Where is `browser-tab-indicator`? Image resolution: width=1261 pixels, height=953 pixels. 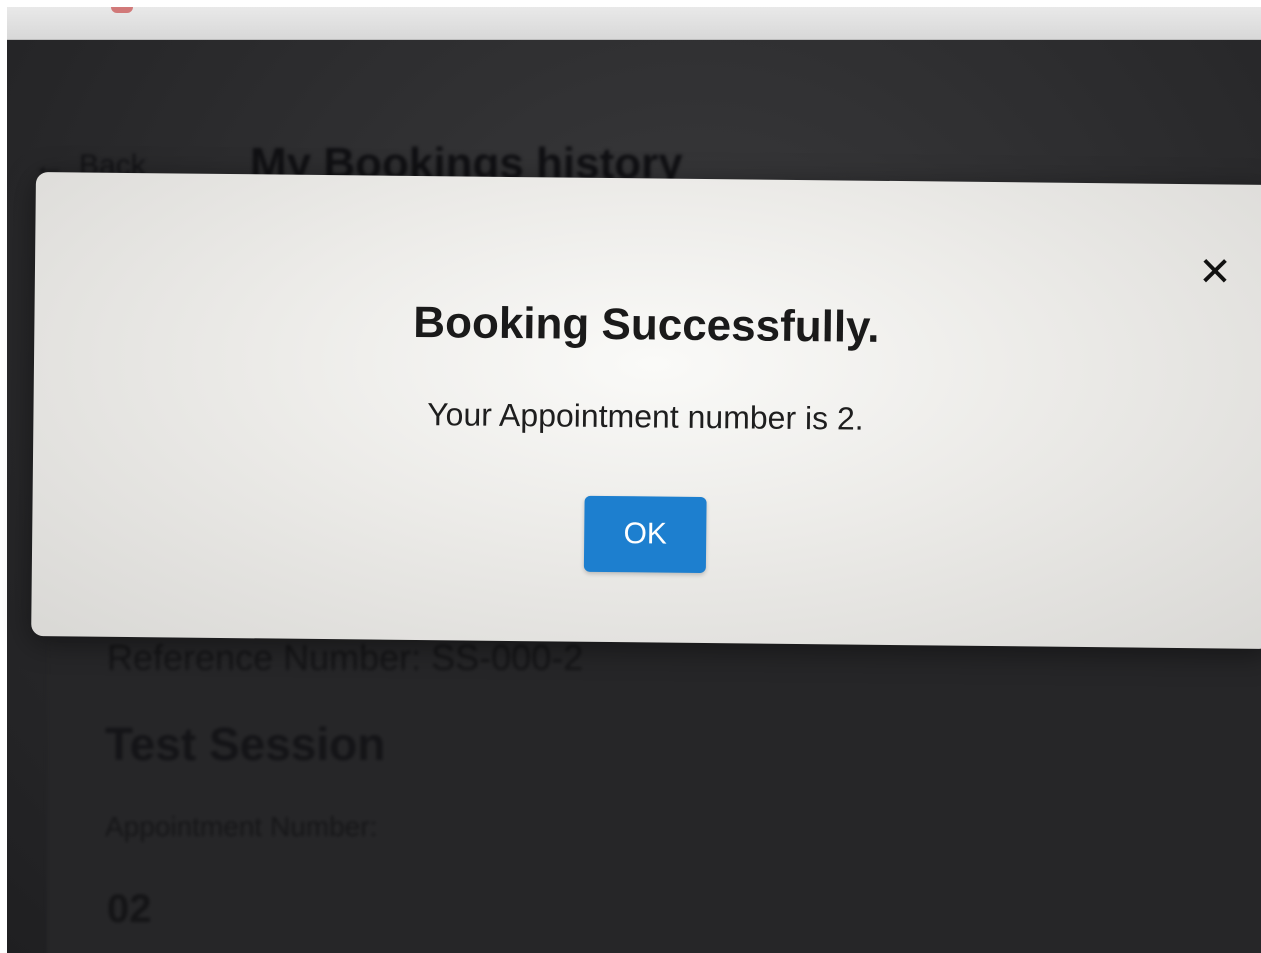
browser-tab-indicator is located at coordinates (122, 10).